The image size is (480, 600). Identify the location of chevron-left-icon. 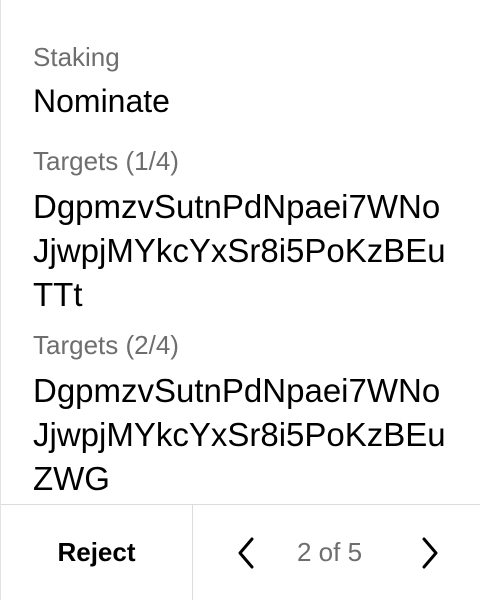
(246, 553).